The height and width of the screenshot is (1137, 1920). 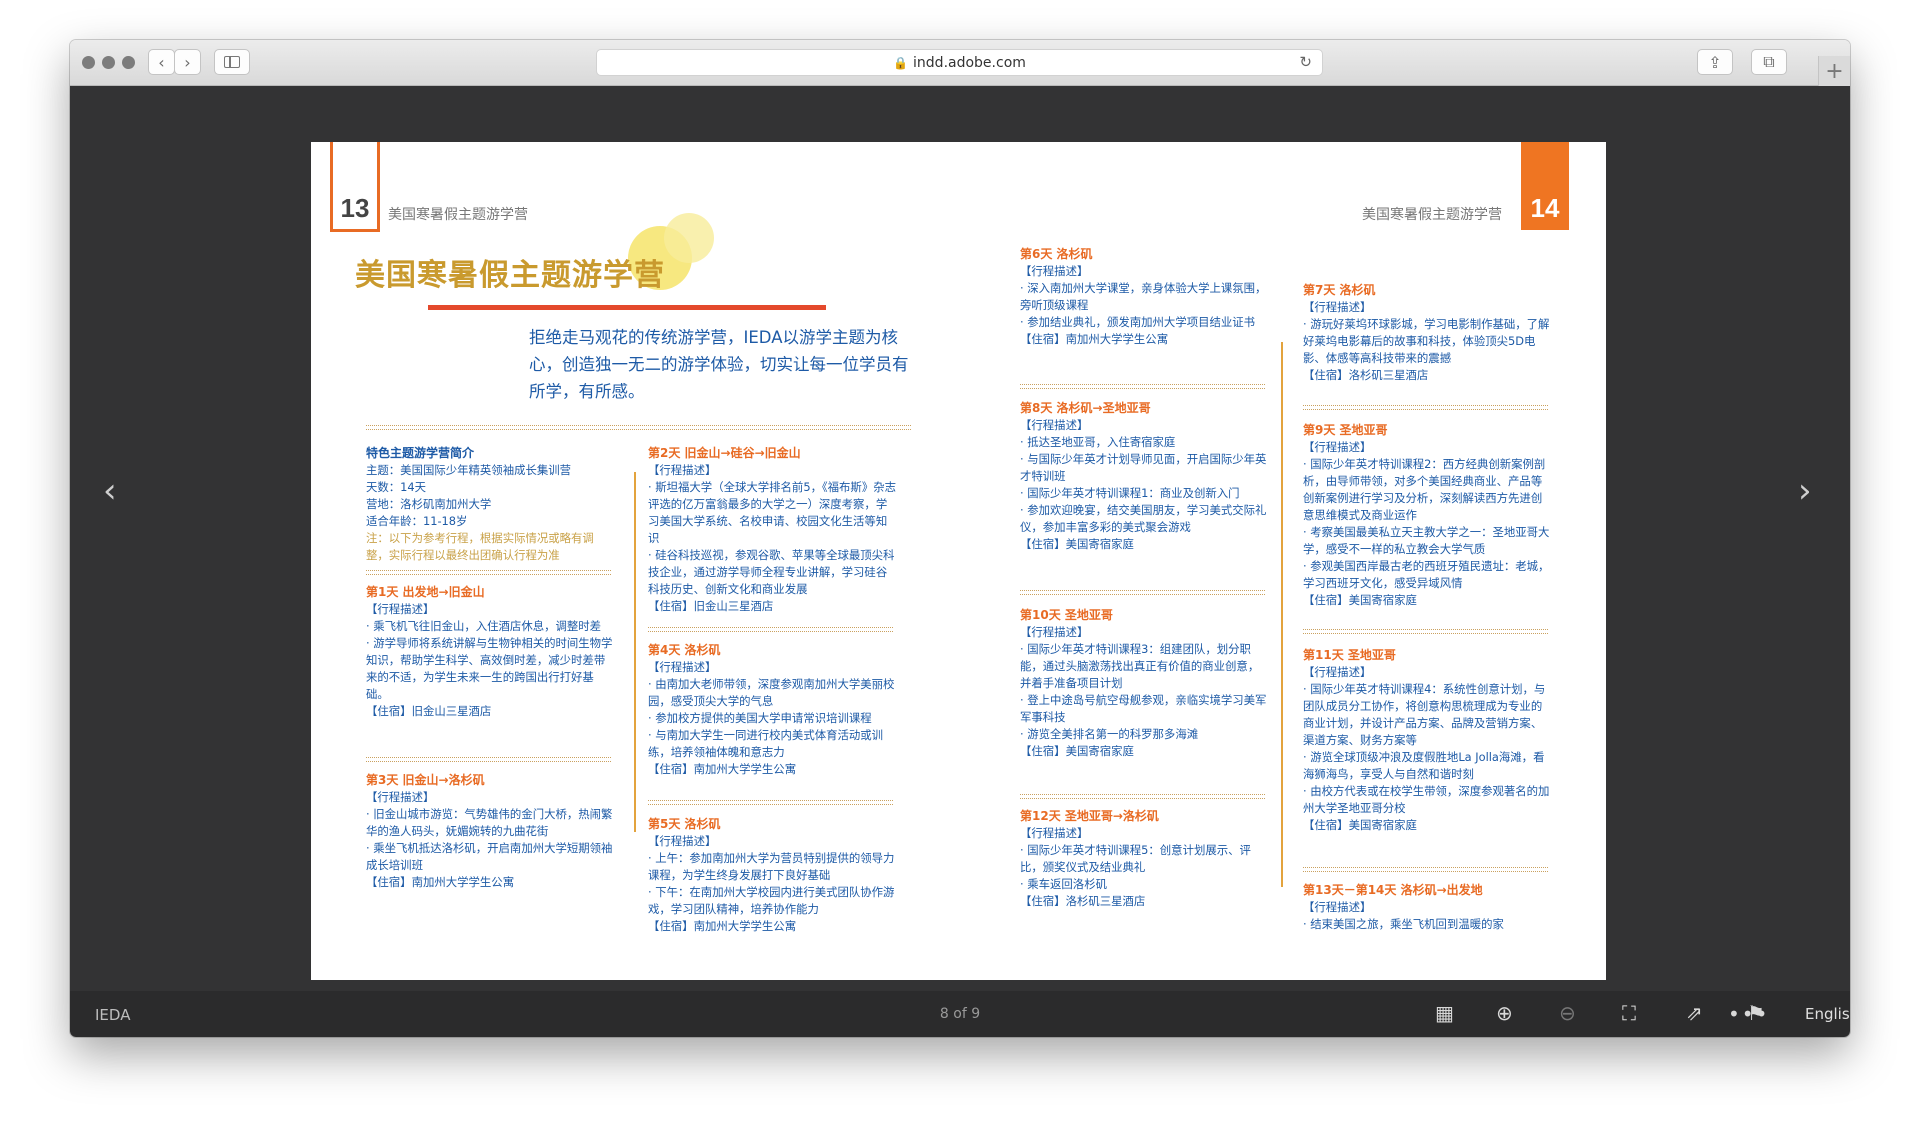 I want to click on day-heading: 第4天 洛杉矶, so click(x=684, y=650).